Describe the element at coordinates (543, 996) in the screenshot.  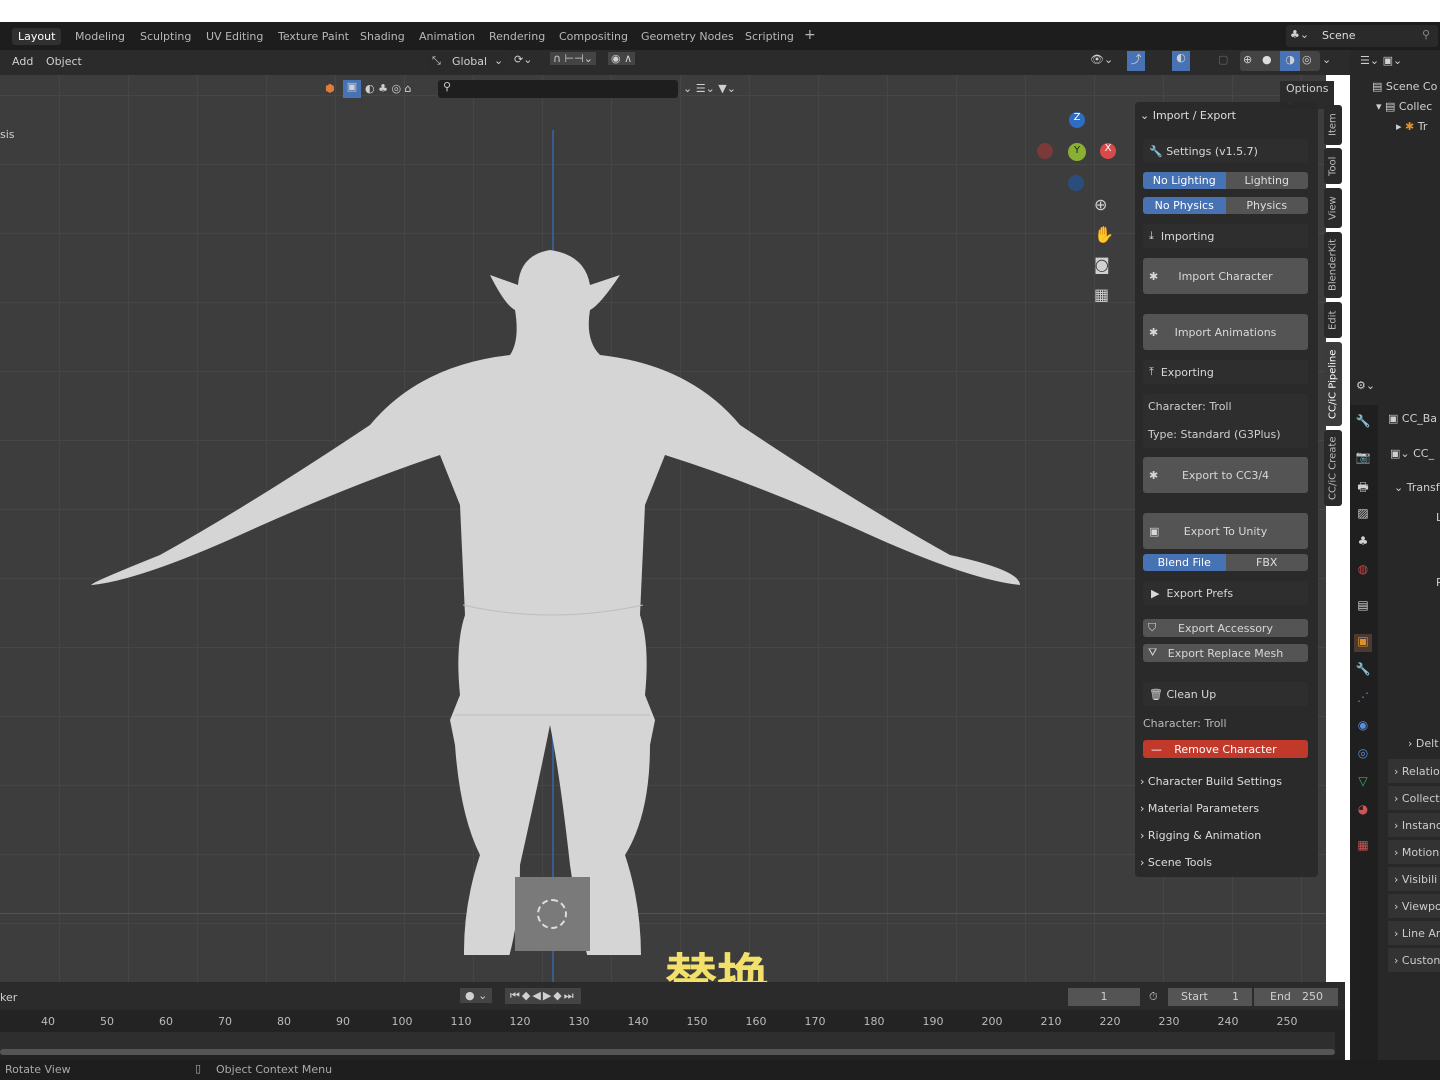
I see `playback-controls: ⏮◆◀▶◆⏭` at that location.